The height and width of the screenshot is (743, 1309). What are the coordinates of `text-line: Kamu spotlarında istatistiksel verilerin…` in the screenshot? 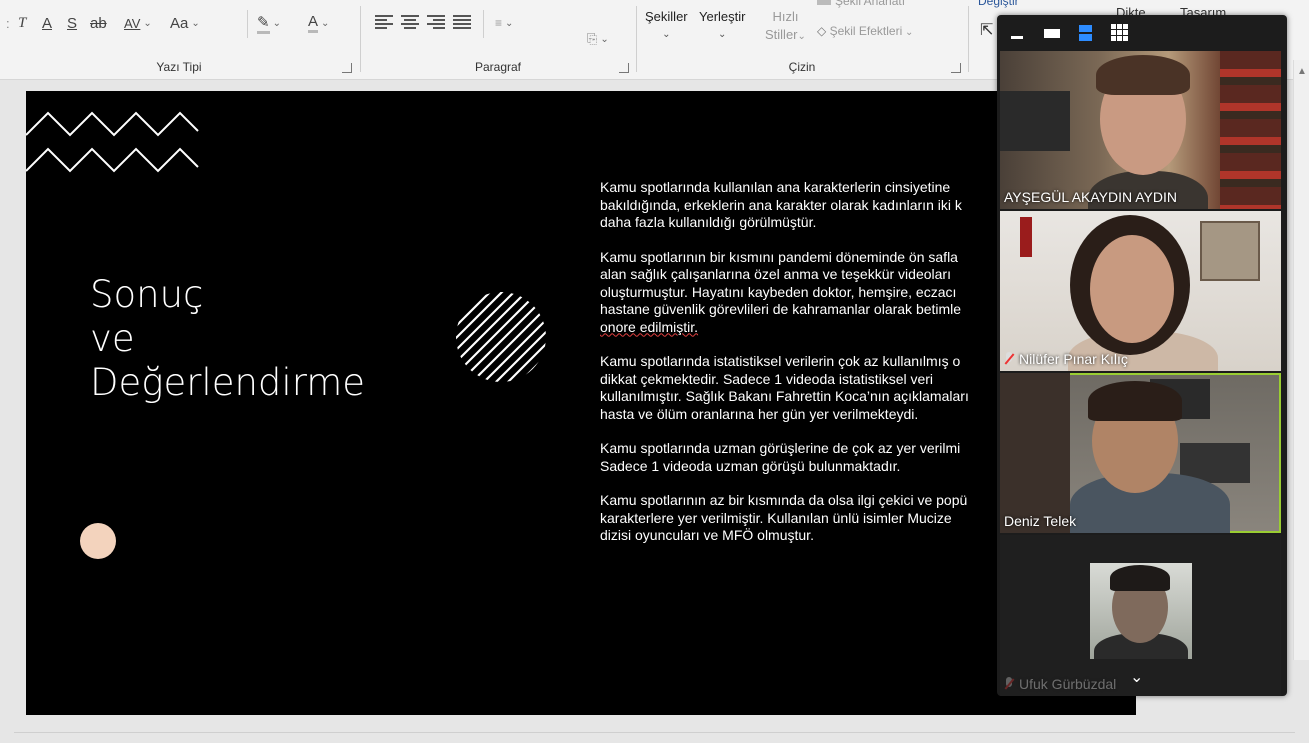 It's located at (780, 361).